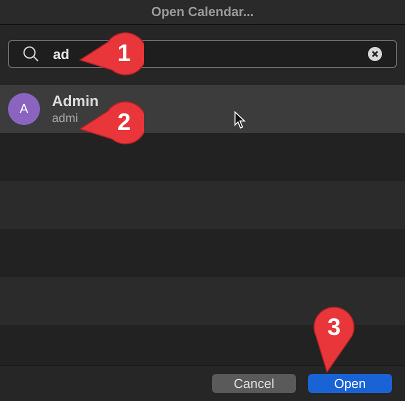 The height and width of the screenshot is (401, 405). Describe the element at coordinates (375, 54) in the screenshot. I see `clear-icon` at that location.